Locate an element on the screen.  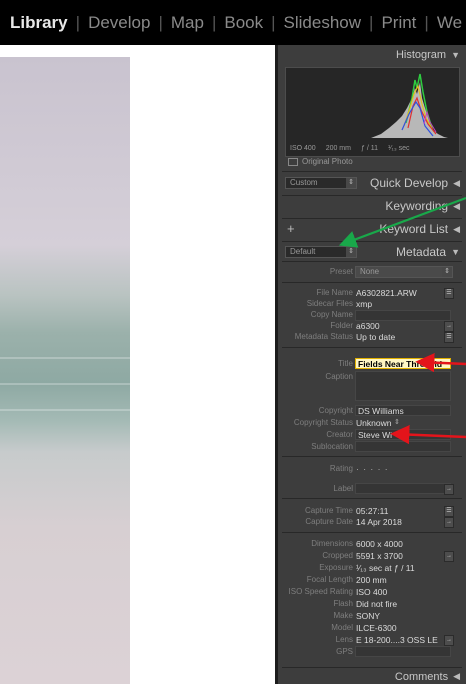
histogram-iso: ISO 400 is located at coordinates (303, 148).